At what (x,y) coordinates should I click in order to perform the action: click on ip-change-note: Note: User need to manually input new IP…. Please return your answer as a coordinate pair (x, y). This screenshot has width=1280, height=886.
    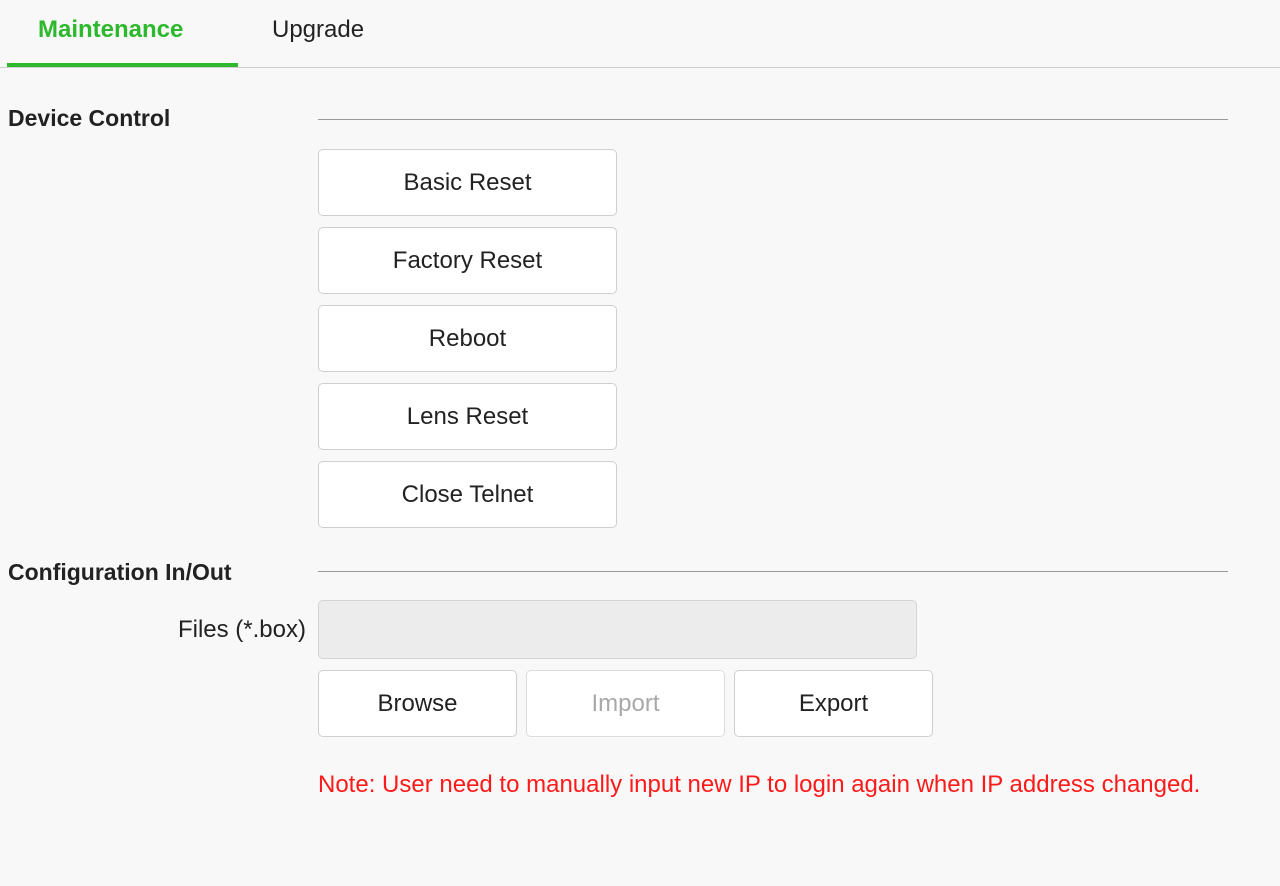
    Looking at the image, I should click on (759, 784).